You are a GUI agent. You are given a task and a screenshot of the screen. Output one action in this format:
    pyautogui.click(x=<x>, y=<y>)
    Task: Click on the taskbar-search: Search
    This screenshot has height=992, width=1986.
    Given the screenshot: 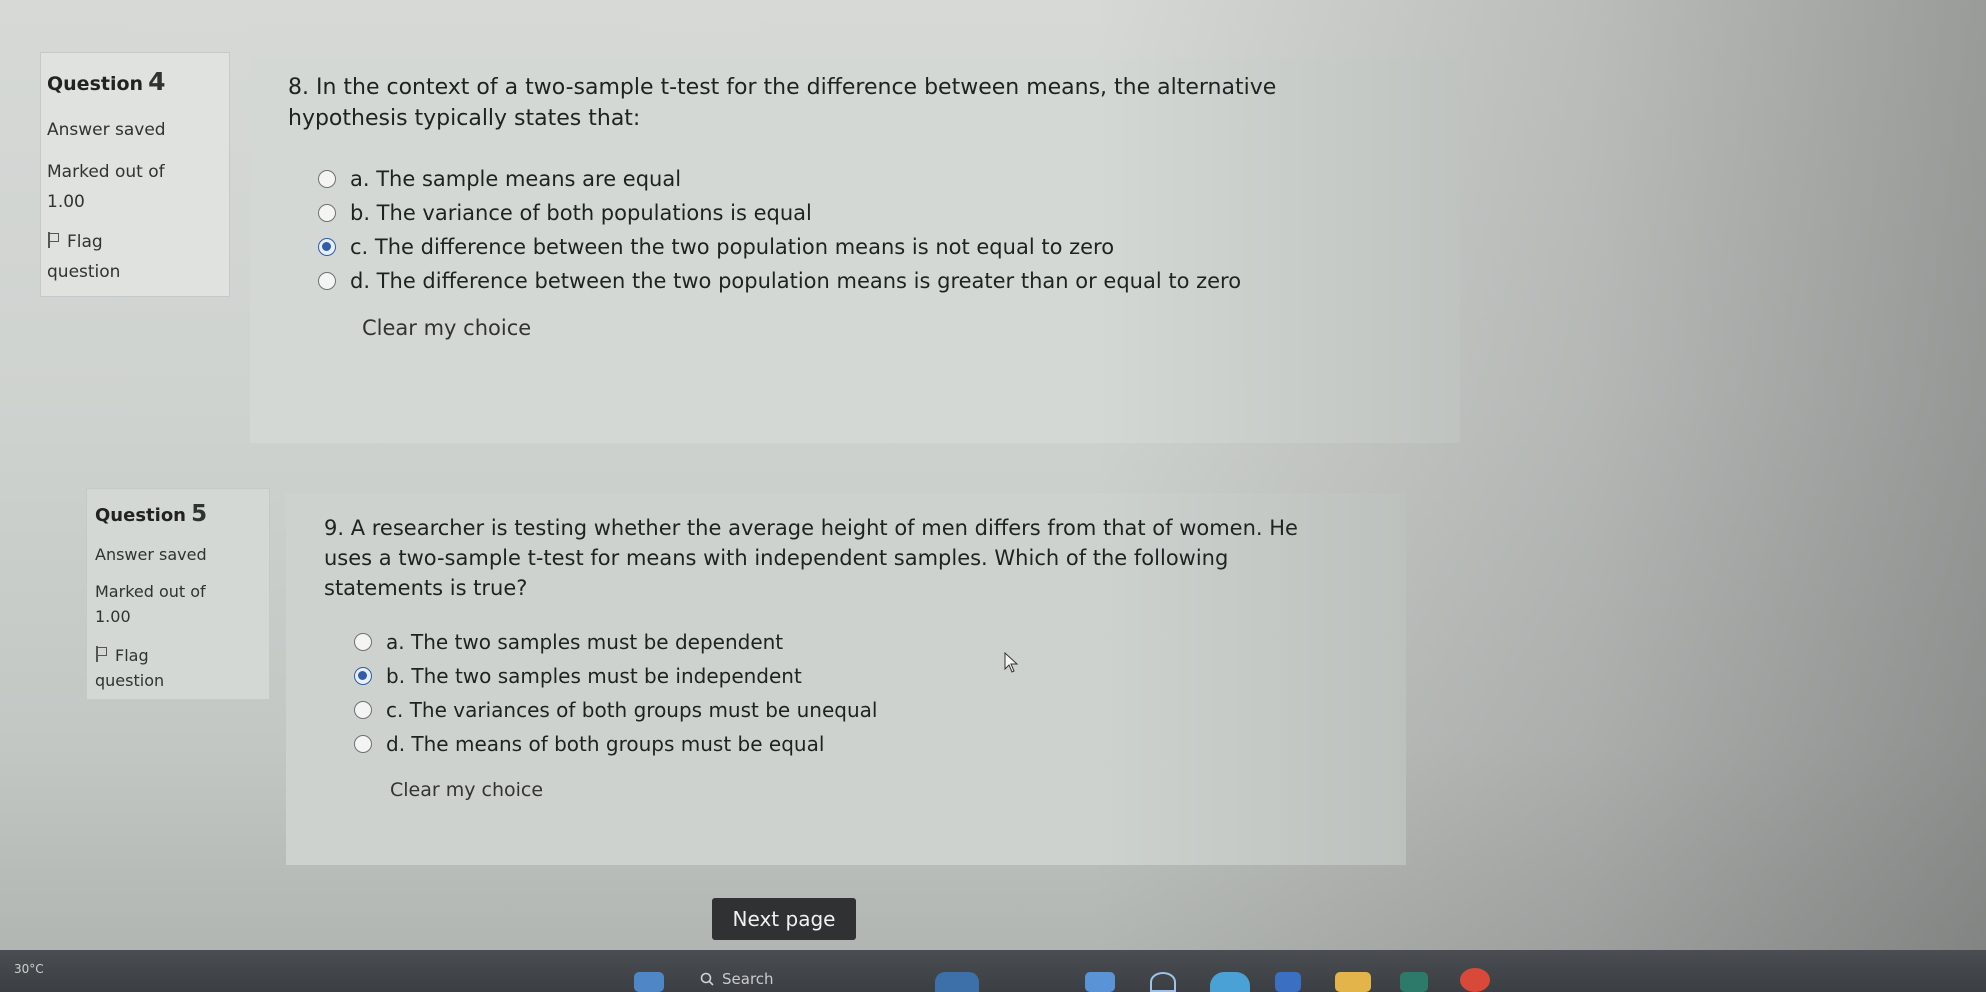 What is the action you would take?
    pyautogui.click(x=785, y=979)
    